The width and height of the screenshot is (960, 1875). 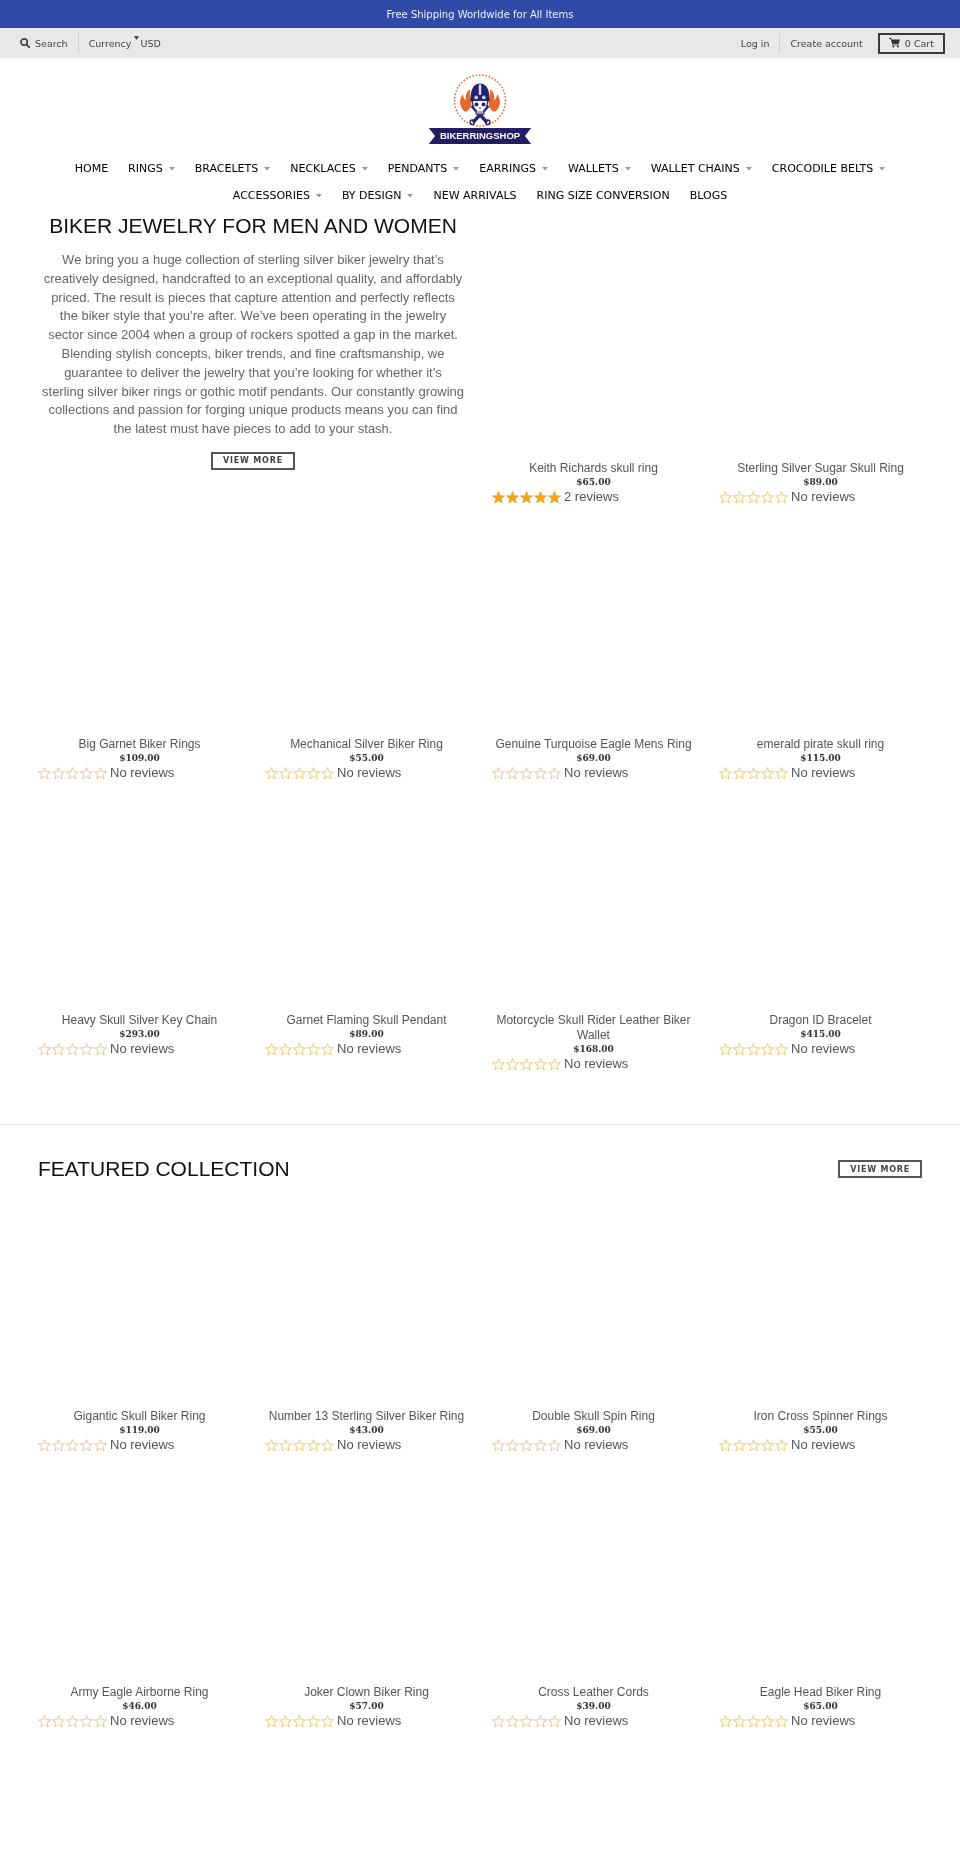 I want to click on search-link: Search, so click(x=44, y=43).